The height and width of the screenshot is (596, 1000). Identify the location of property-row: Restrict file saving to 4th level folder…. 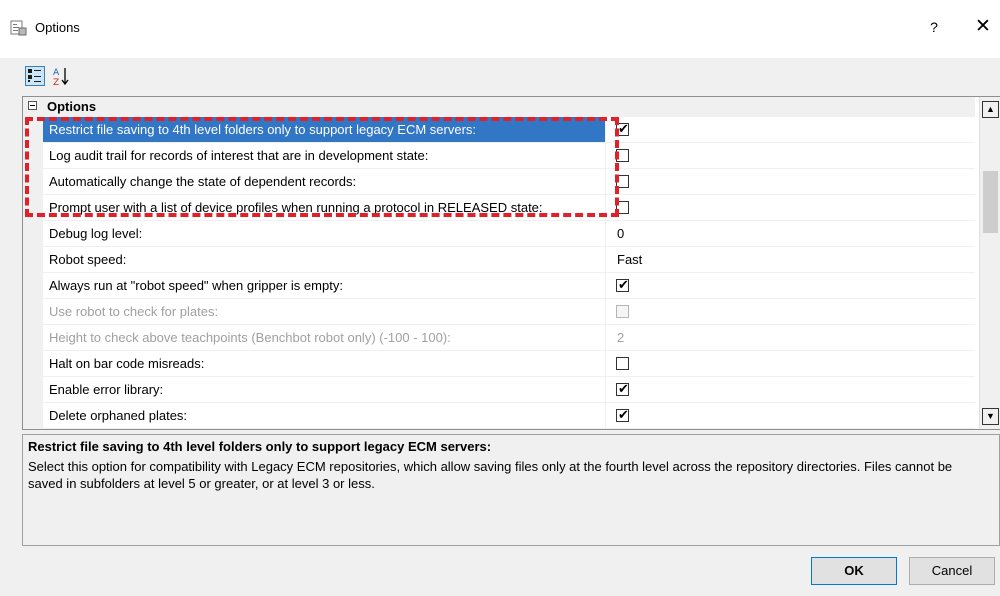
(509, 130).